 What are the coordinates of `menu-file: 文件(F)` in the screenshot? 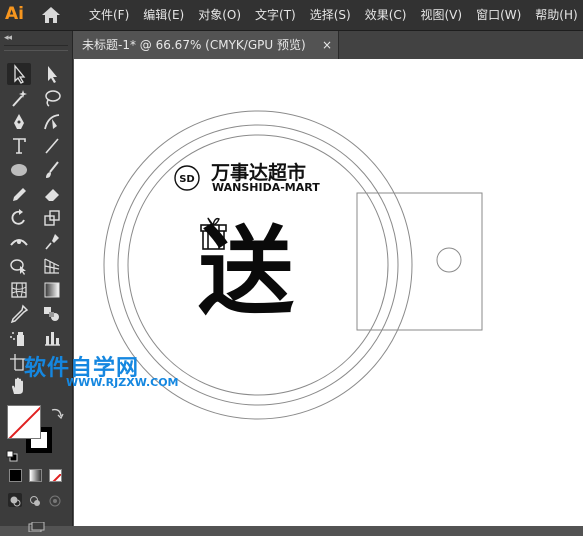 It's located at (109, 15).